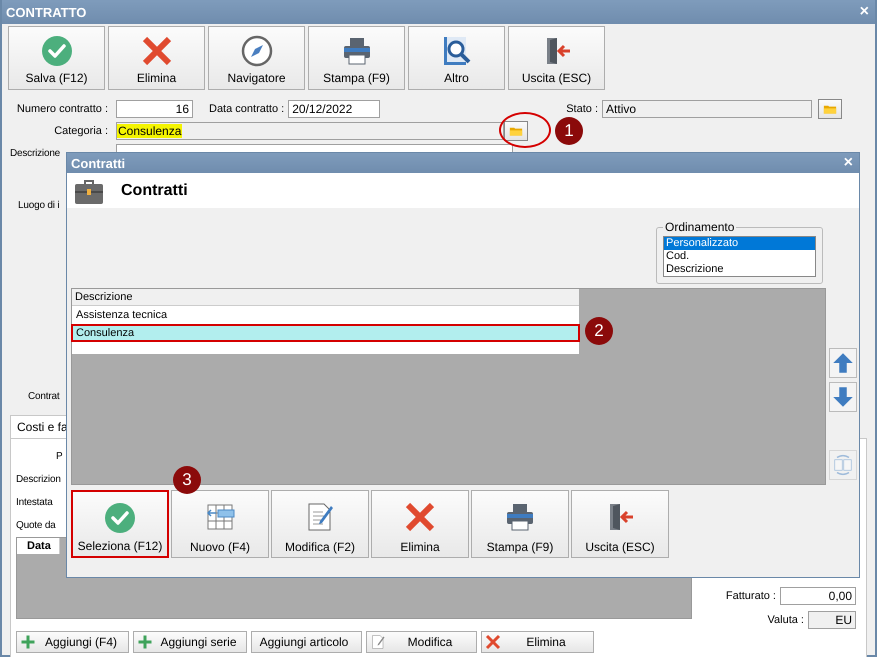  I want to click on field-label: Data contratto :, so click(246, 109).